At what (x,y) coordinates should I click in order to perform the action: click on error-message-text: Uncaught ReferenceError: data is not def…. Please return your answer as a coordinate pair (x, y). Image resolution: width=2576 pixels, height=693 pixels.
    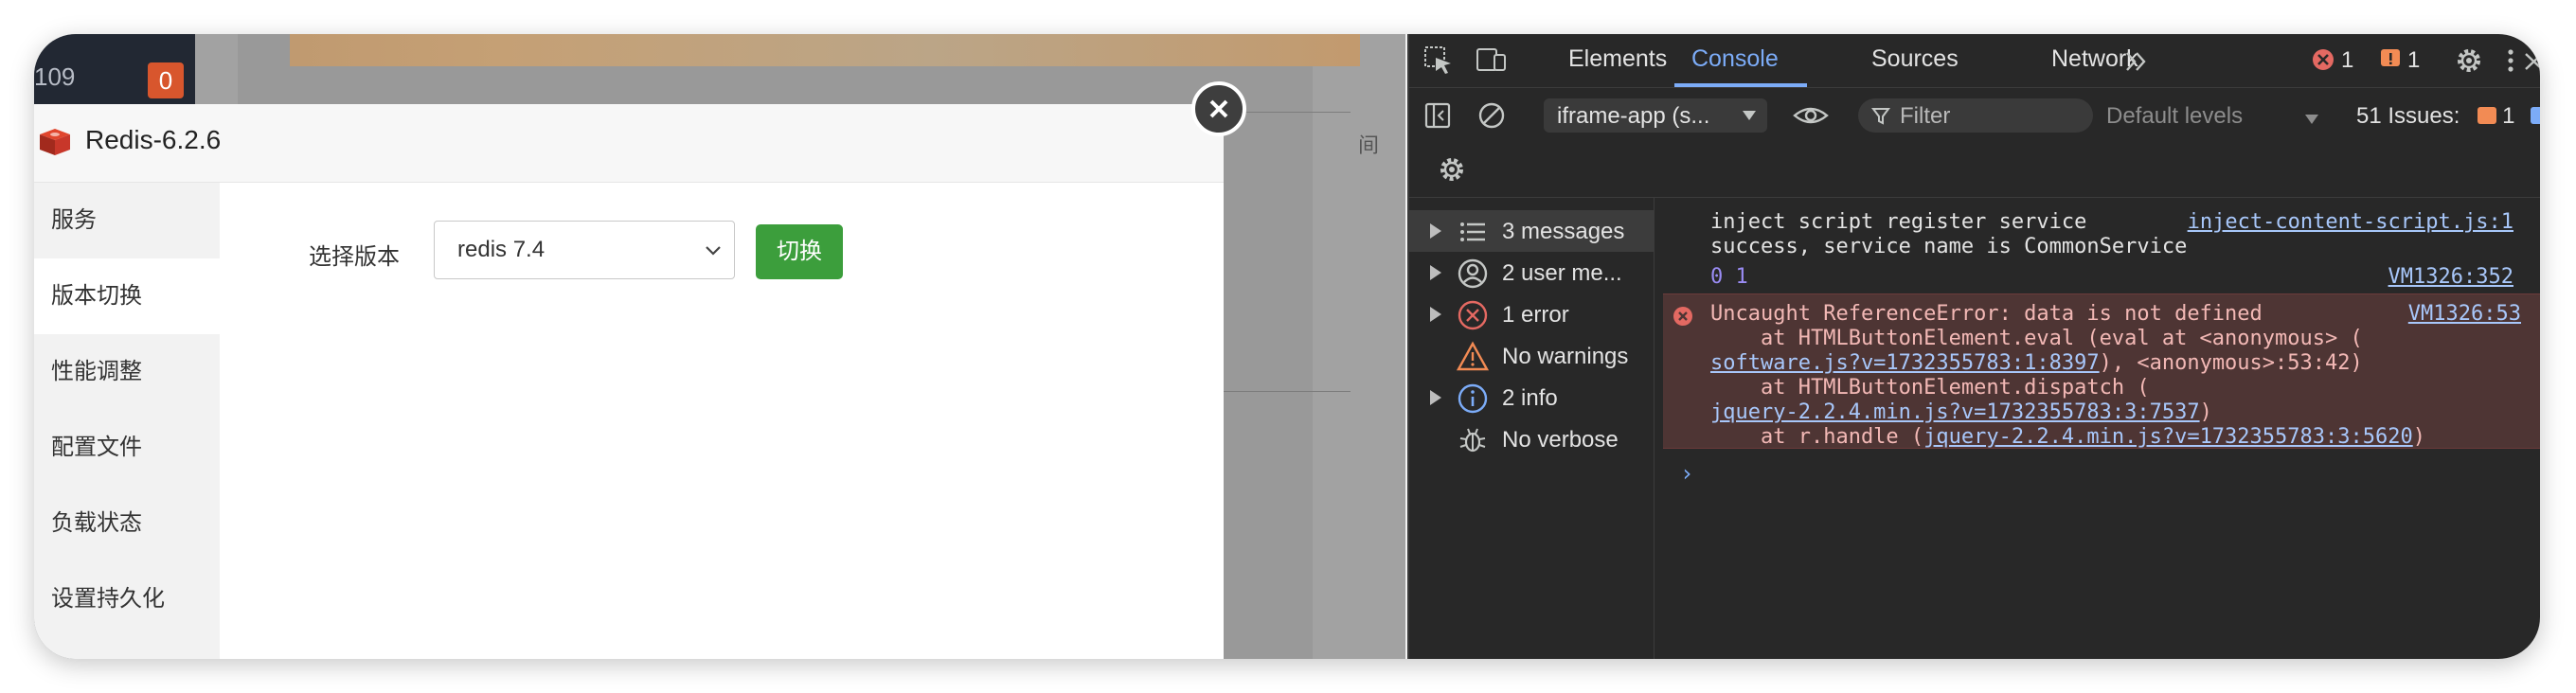
    Looking at the image, I should click on (1986, 314).